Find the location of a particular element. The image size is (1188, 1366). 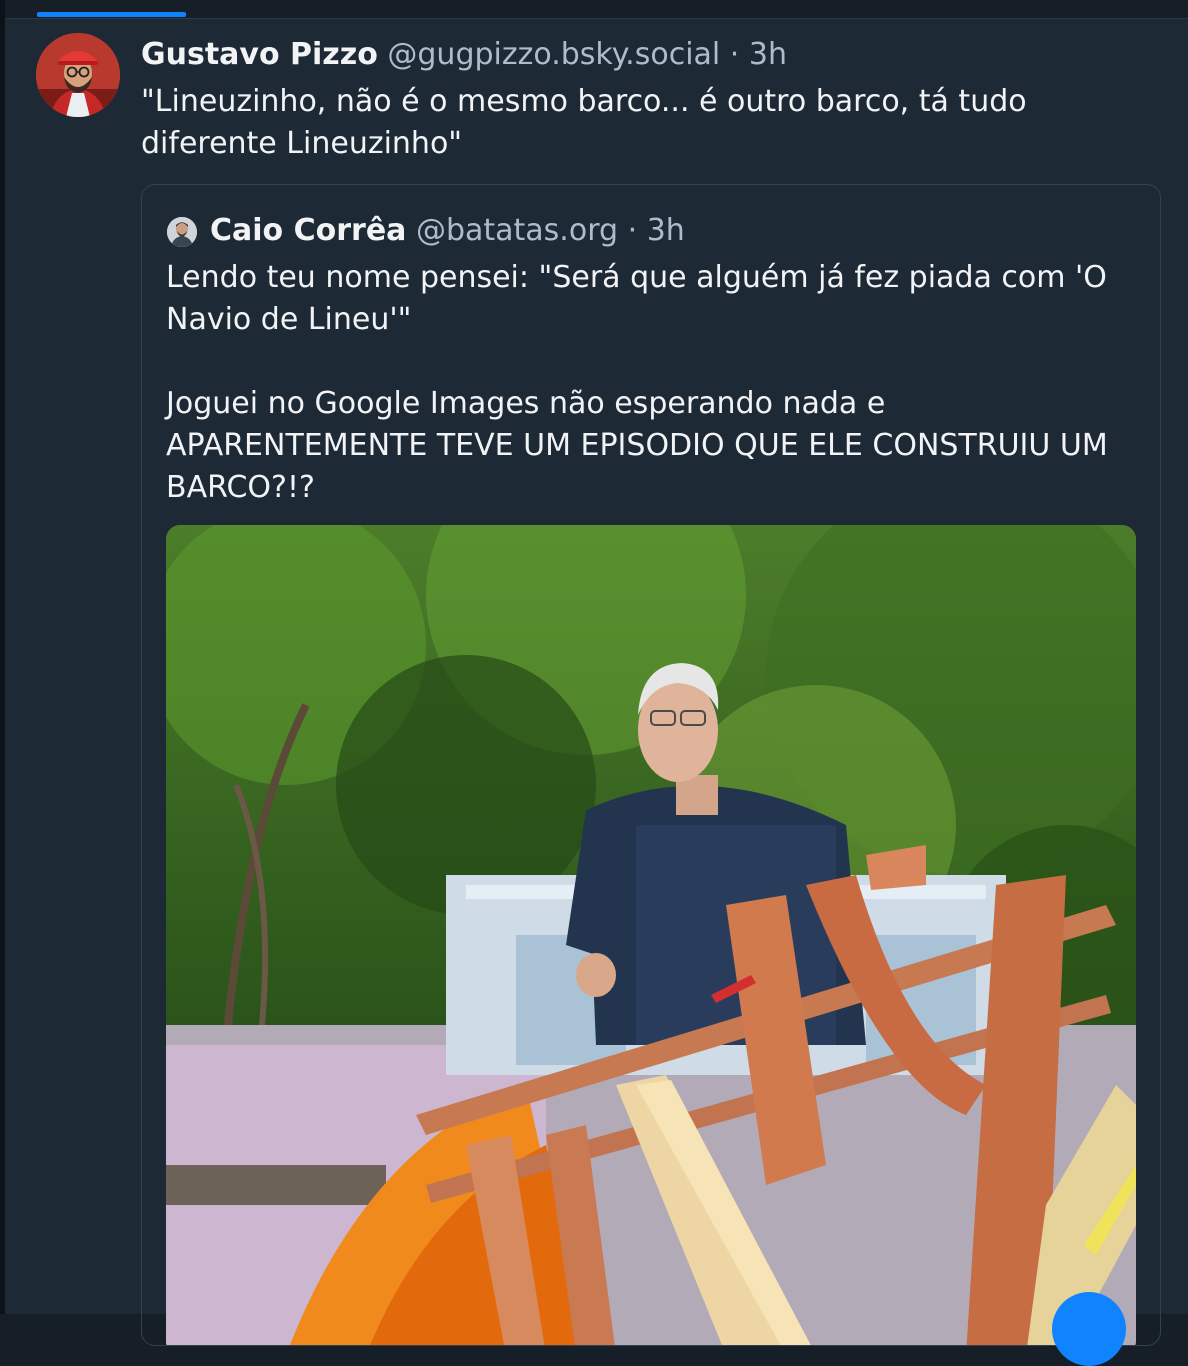

author-handle: @gugpizzo.bsky.social is located at coordinates (553, 54).